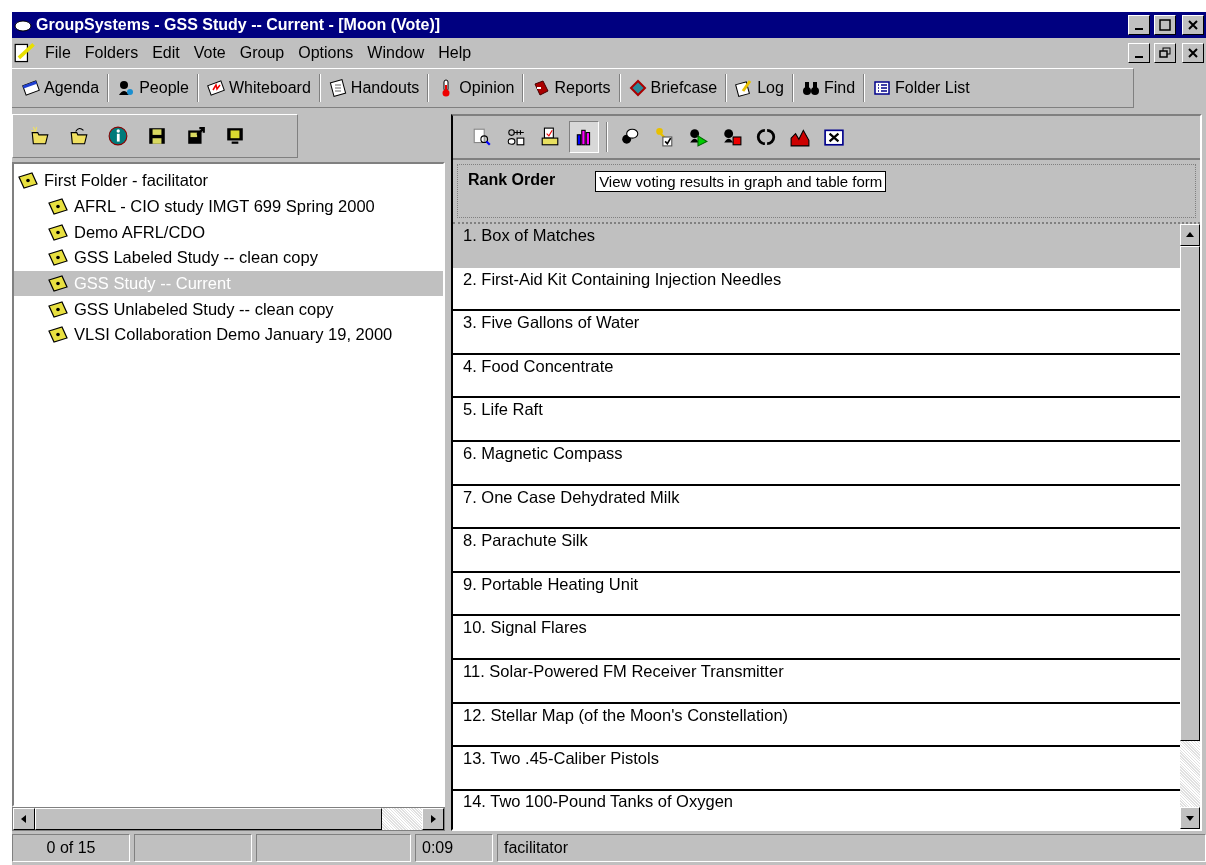 The height and width of the screenshot is (865, 1206). What do you see at coordinates (800, 137) in the screenshot?
I see `area-chart-icon` at bounding box center [800, 137].